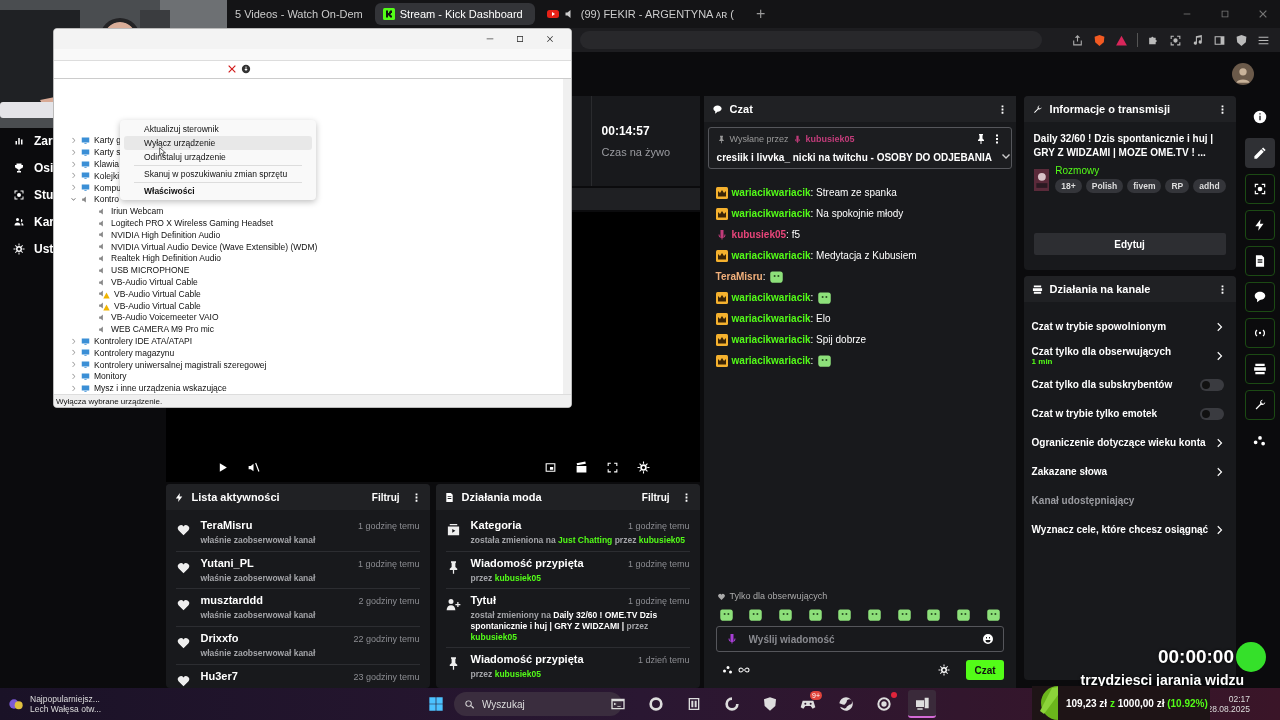 This screenshot has width=1280, height=720. What do you see at coordinates (1259, 333) in the screenshot?
I see `broadcast-icon` at bounding box center [1259, 333].